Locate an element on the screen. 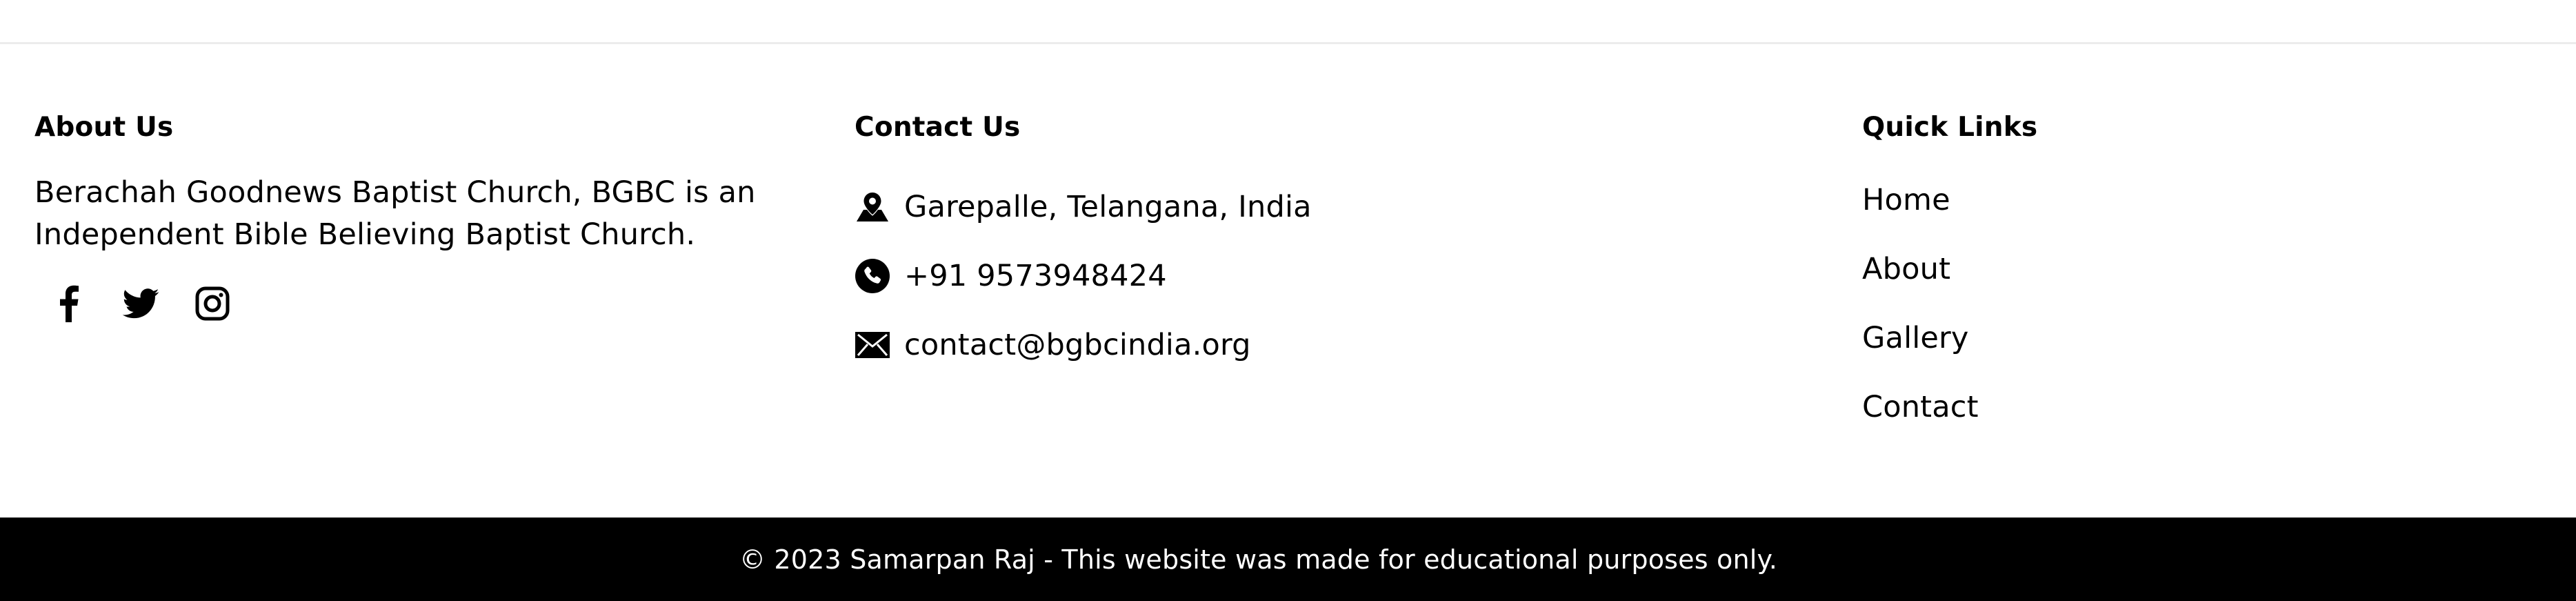  contact-phone-text: +91 9573948424 is located at coordinates (1035, 276).